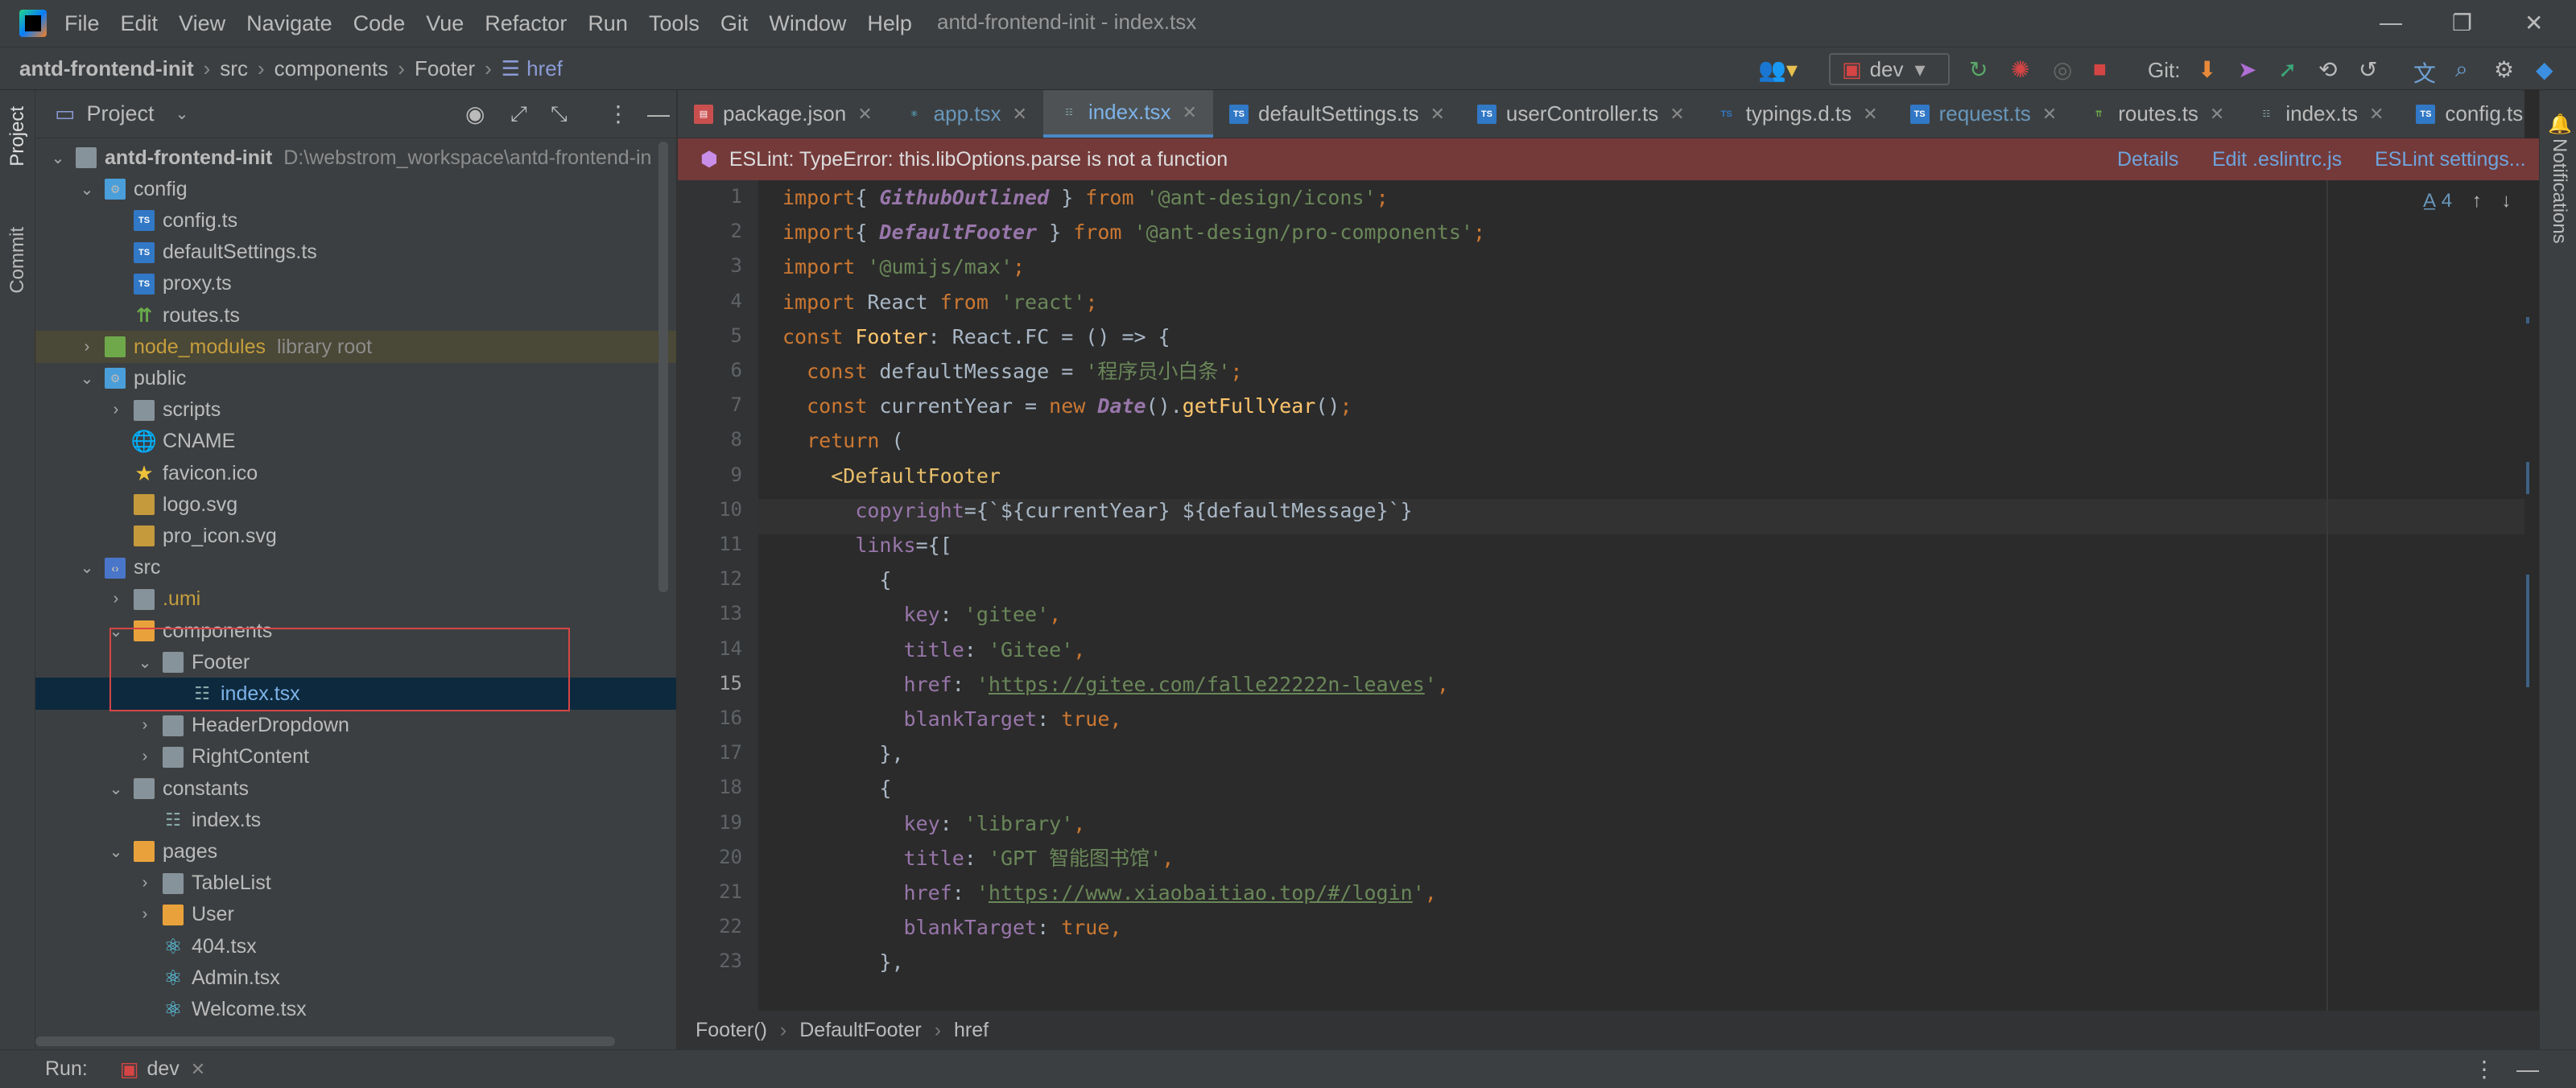 The height and width of the screenshot is (1088, 2576). Describe the element at coordinates (966, 114) in the screenshot. I see `editor-tab: ⚛ app.tsx ✕` at that location.